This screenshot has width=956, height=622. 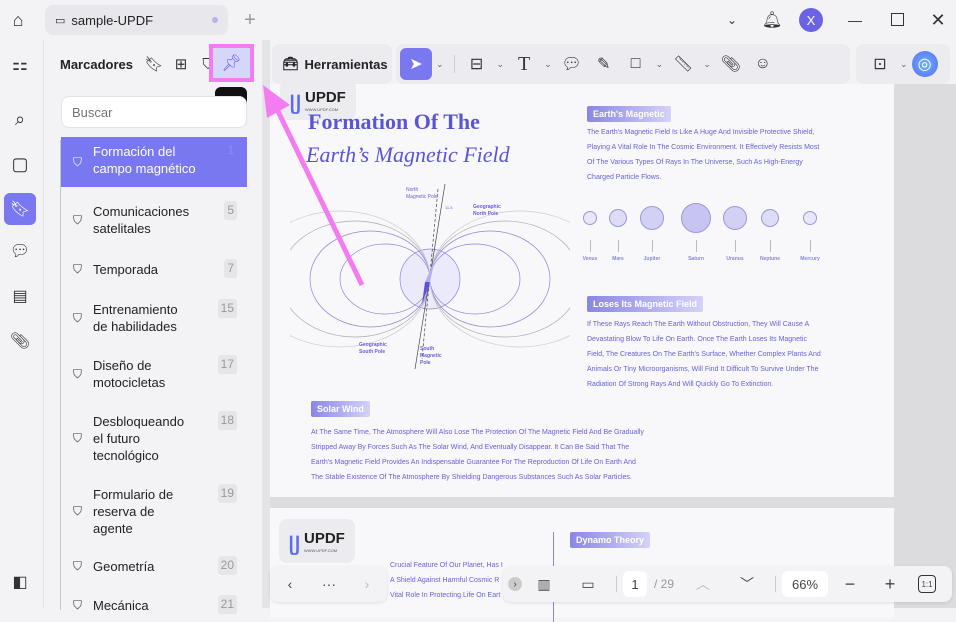 I want to click on select-cursor-icon: ➤, so click(x=416, y=64).